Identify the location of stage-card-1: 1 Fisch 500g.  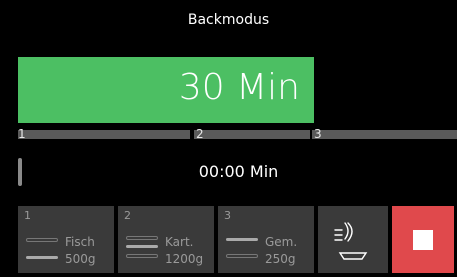
(66, 239).